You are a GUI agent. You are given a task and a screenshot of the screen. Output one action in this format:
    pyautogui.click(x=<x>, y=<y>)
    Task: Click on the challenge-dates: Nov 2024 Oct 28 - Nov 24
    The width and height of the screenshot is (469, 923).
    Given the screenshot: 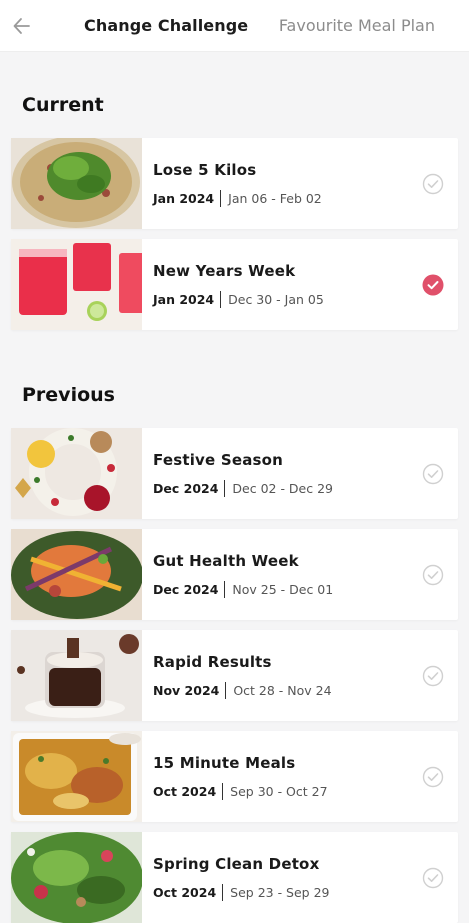 What is the action you would take?
    pyautogui.click(x=280, y=690)
    